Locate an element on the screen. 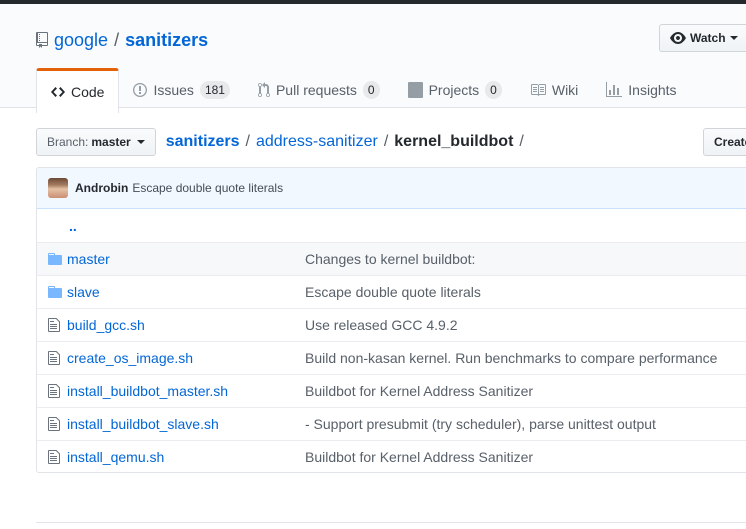 This screenshot has width=746, height=529. branch-value: master is located at coordinates (111, 142).